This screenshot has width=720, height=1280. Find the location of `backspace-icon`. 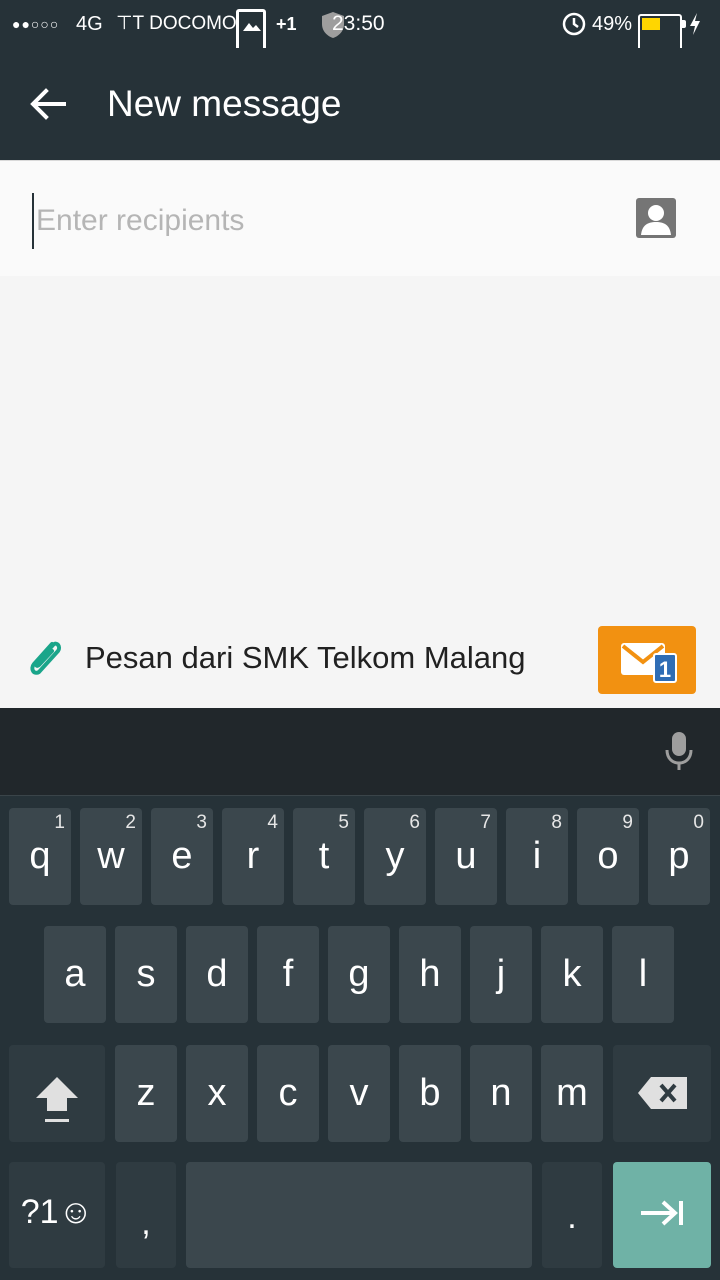

backspace-icon is located at coordinates (663, 1095).